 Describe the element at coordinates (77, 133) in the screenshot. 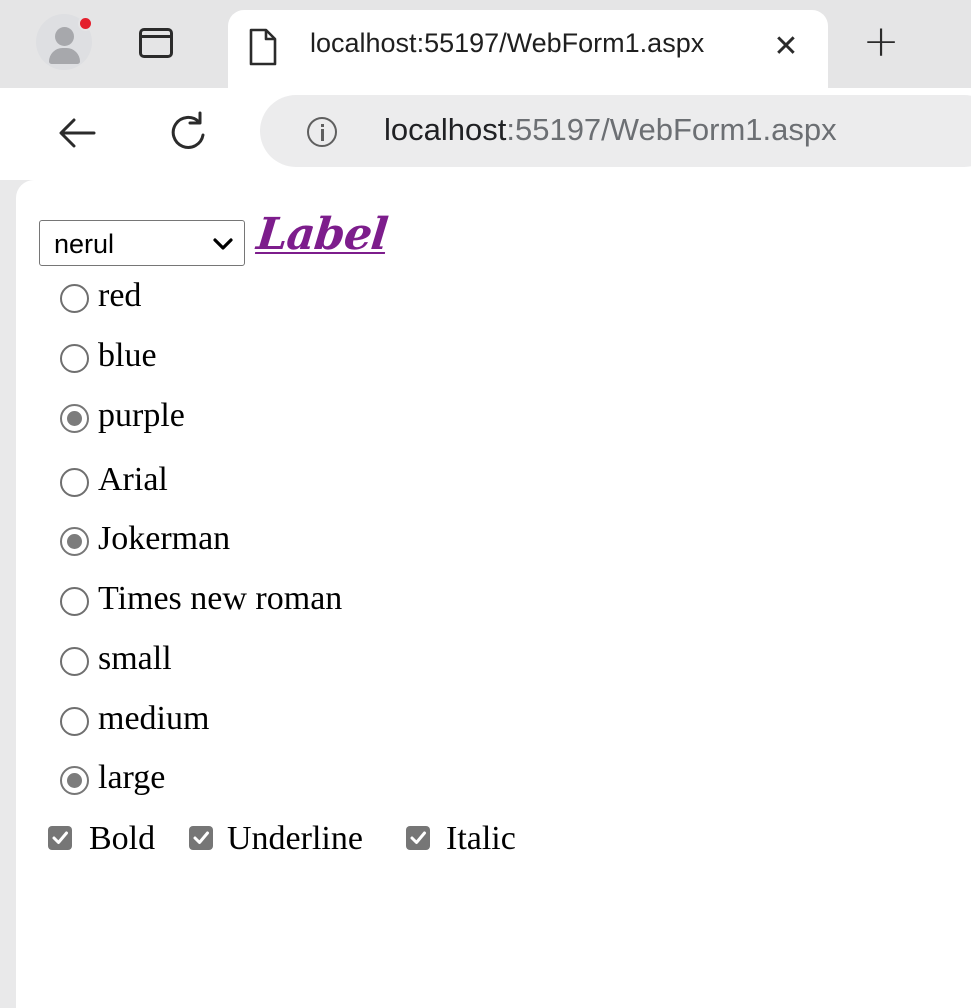

I see `back-arrow-icon` at that location.